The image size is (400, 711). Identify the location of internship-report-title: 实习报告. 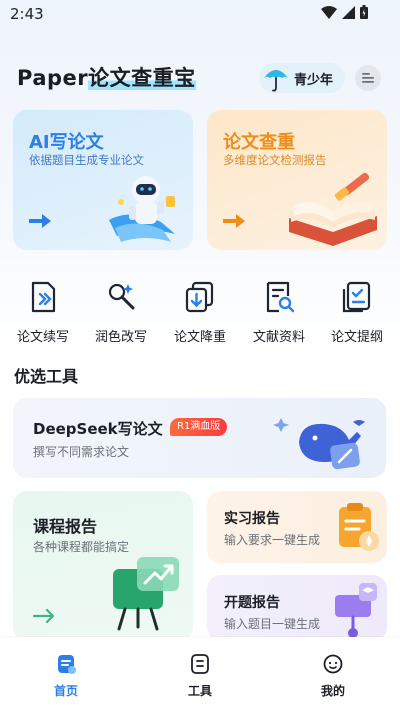
(252, 519).